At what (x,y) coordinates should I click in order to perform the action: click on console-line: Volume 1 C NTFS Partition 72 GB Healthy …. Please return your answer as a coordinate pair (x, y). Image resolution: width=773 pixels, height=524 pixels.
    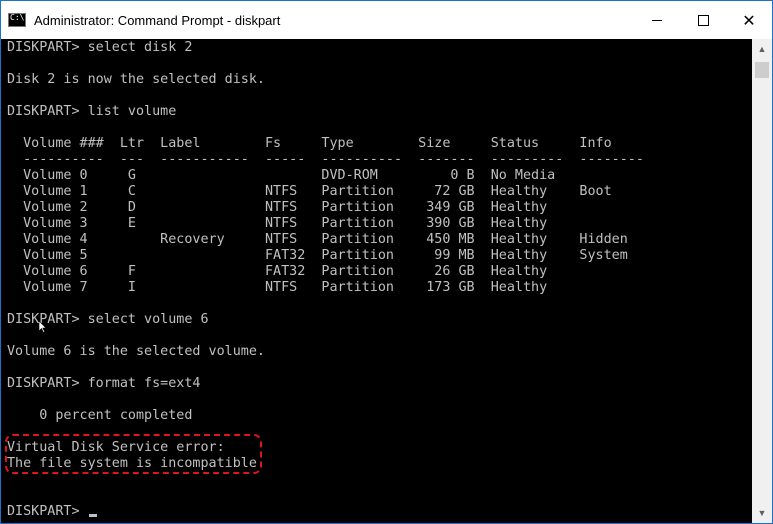
    Looking at the image, I should click on (309, 191).